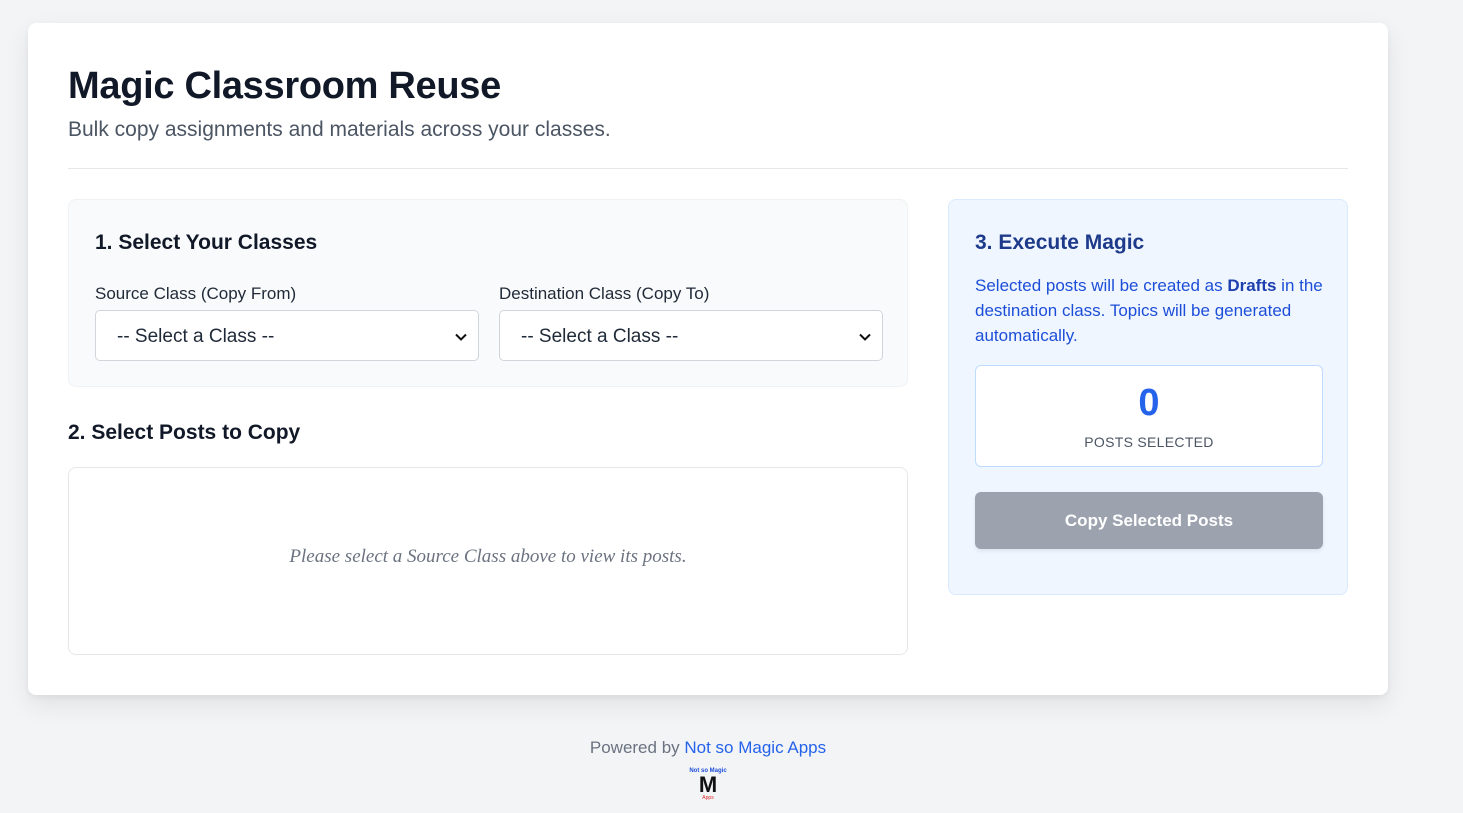  Describe the element at coordinates (755, 747) in the screenshot. I see `footer-brand-link: Not so Magic Apps` at that location.